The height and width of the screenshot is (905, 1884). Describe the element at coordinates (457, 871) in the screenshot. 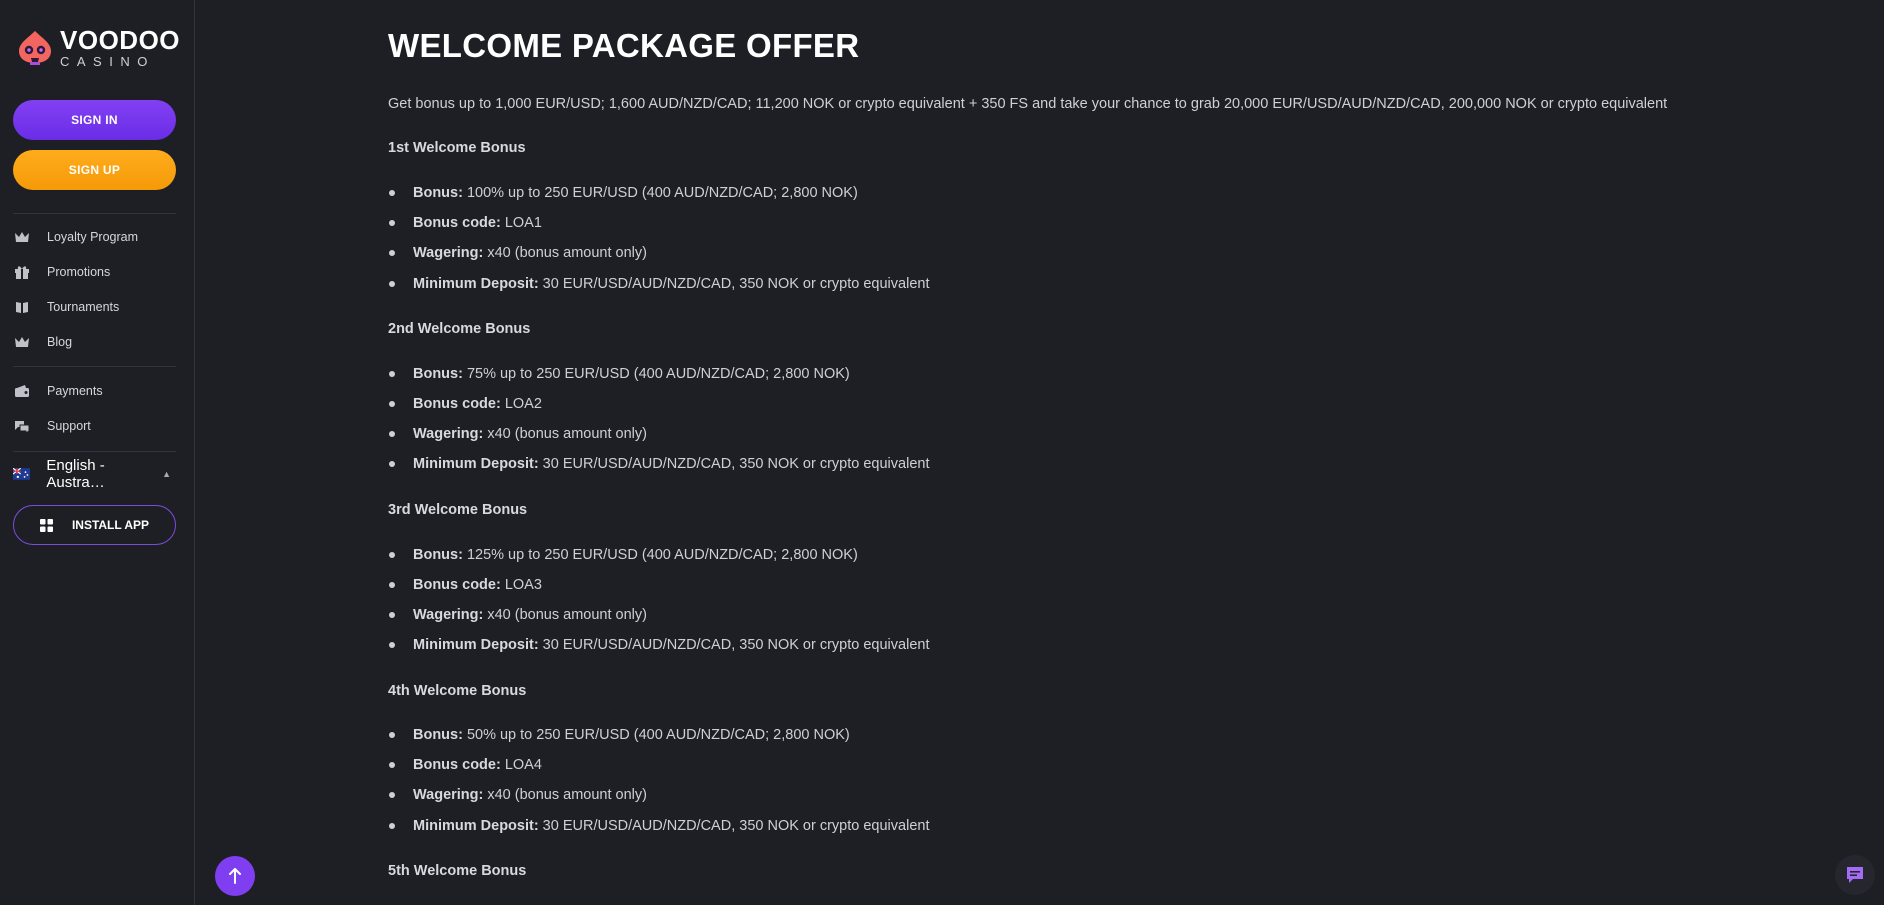

I see `section-title: 5th Welcome Bonus` at that location.